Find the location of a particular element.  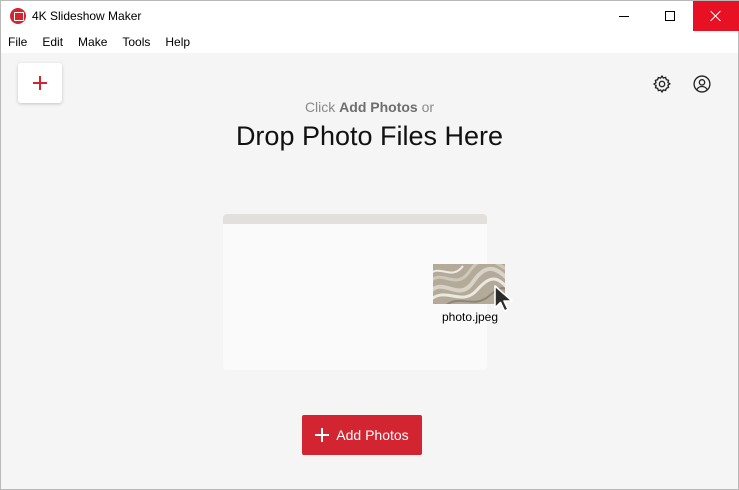

minimize-icon is located at coordinates (624, 16).